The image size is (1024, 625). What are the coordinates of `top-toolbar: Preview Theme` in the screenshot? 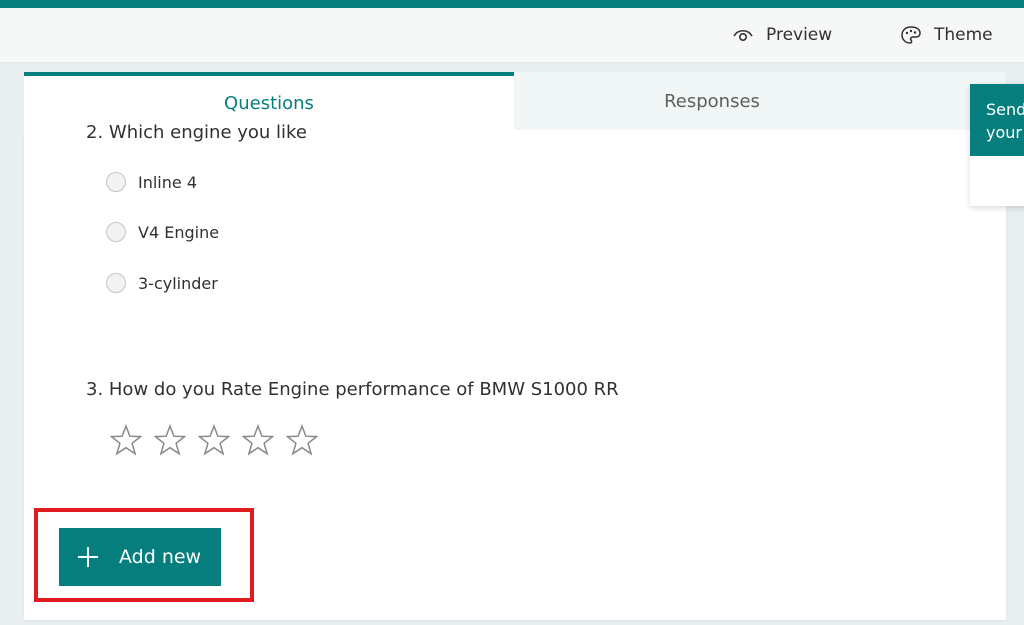 It's located at (512, 35).